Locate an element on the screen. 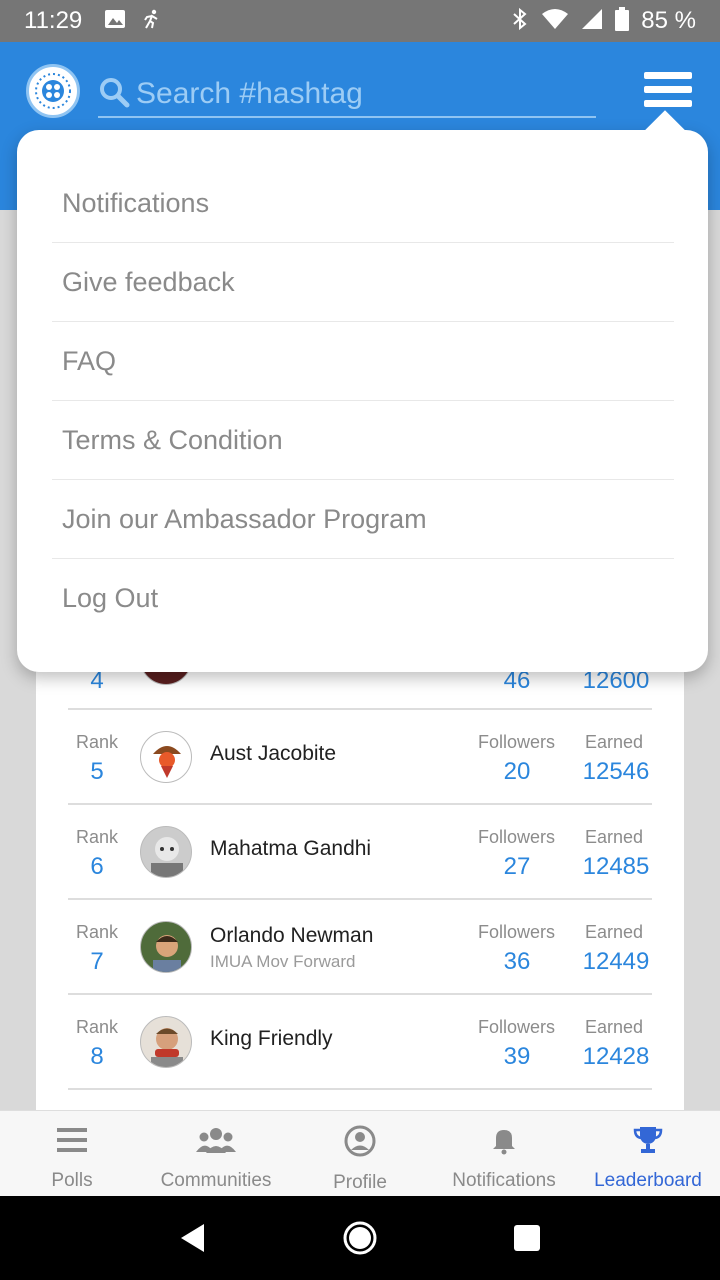  battery-percent: 85 % is located at coordinates (668, 20).